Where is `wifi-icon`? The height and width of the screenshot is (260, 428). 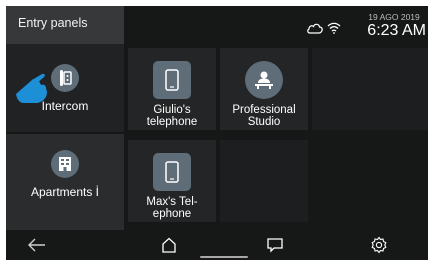
wifi-icon is located at coordinates (334, 28).